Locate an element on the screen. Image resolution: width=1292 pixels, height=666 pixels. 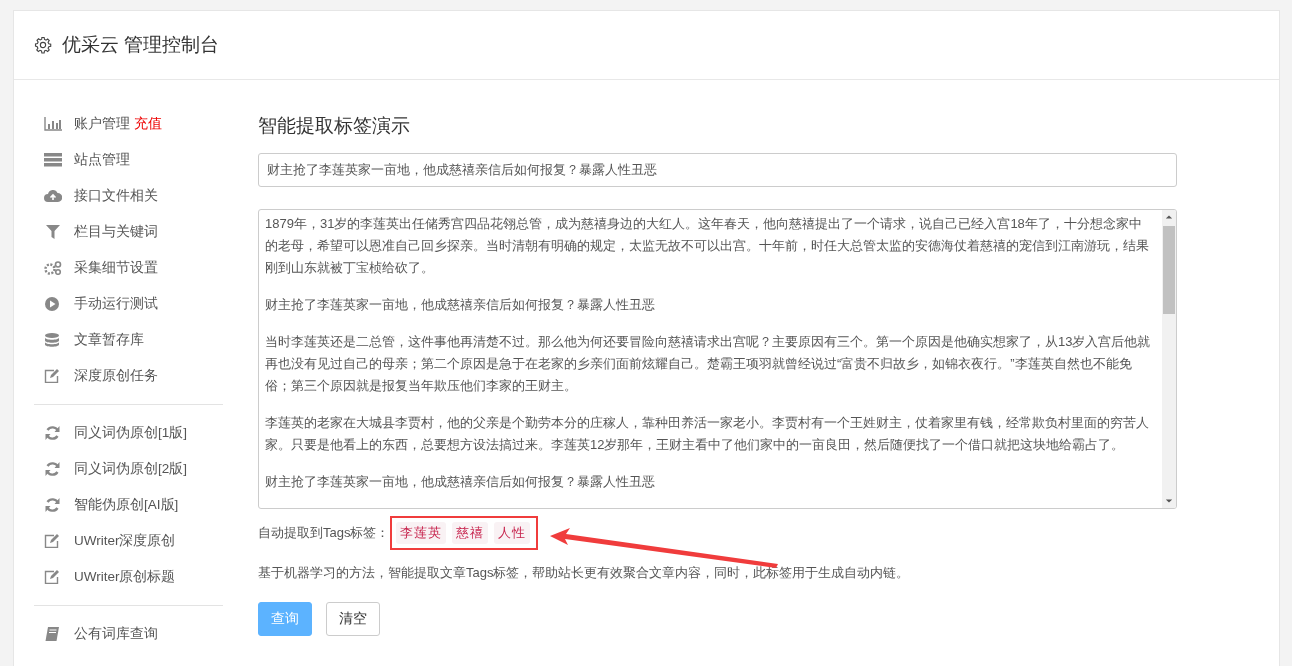
tags-label: 自动提取到Tags标签： is located at coordinates (324, 533).